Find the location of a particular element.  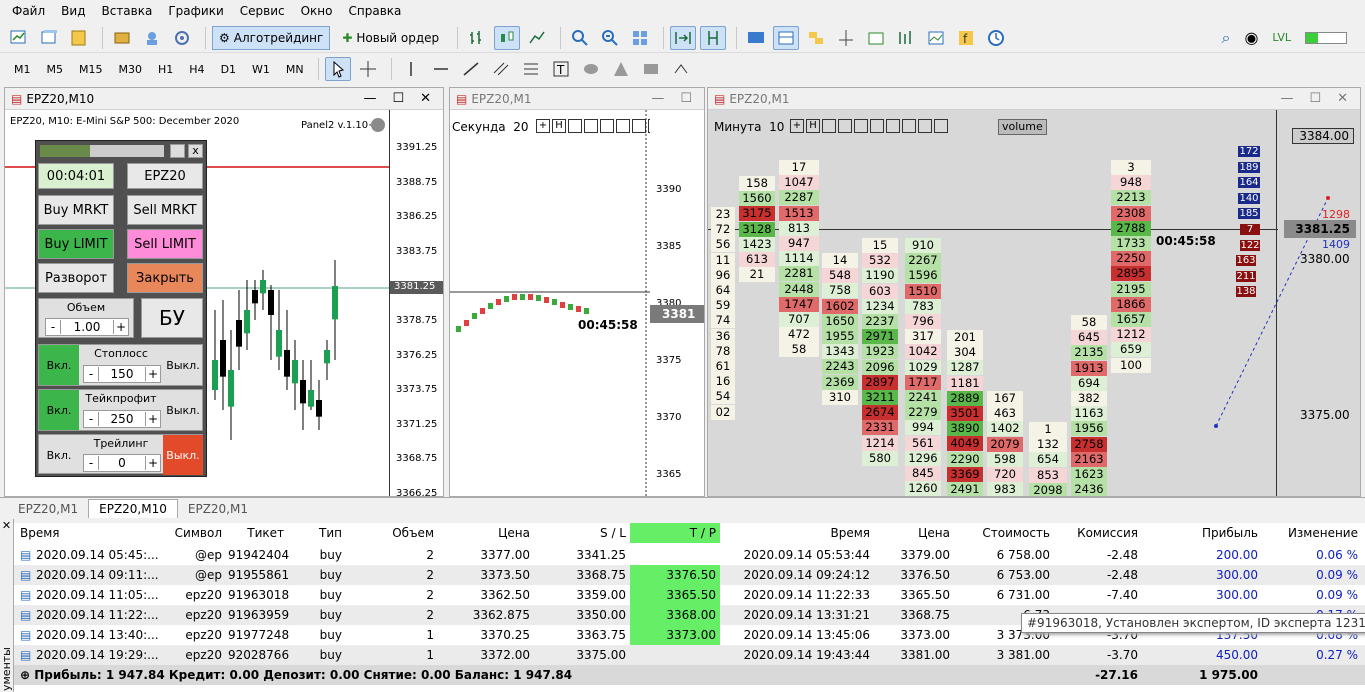

volume-selector: volume is located at coordinates (1022, 127).